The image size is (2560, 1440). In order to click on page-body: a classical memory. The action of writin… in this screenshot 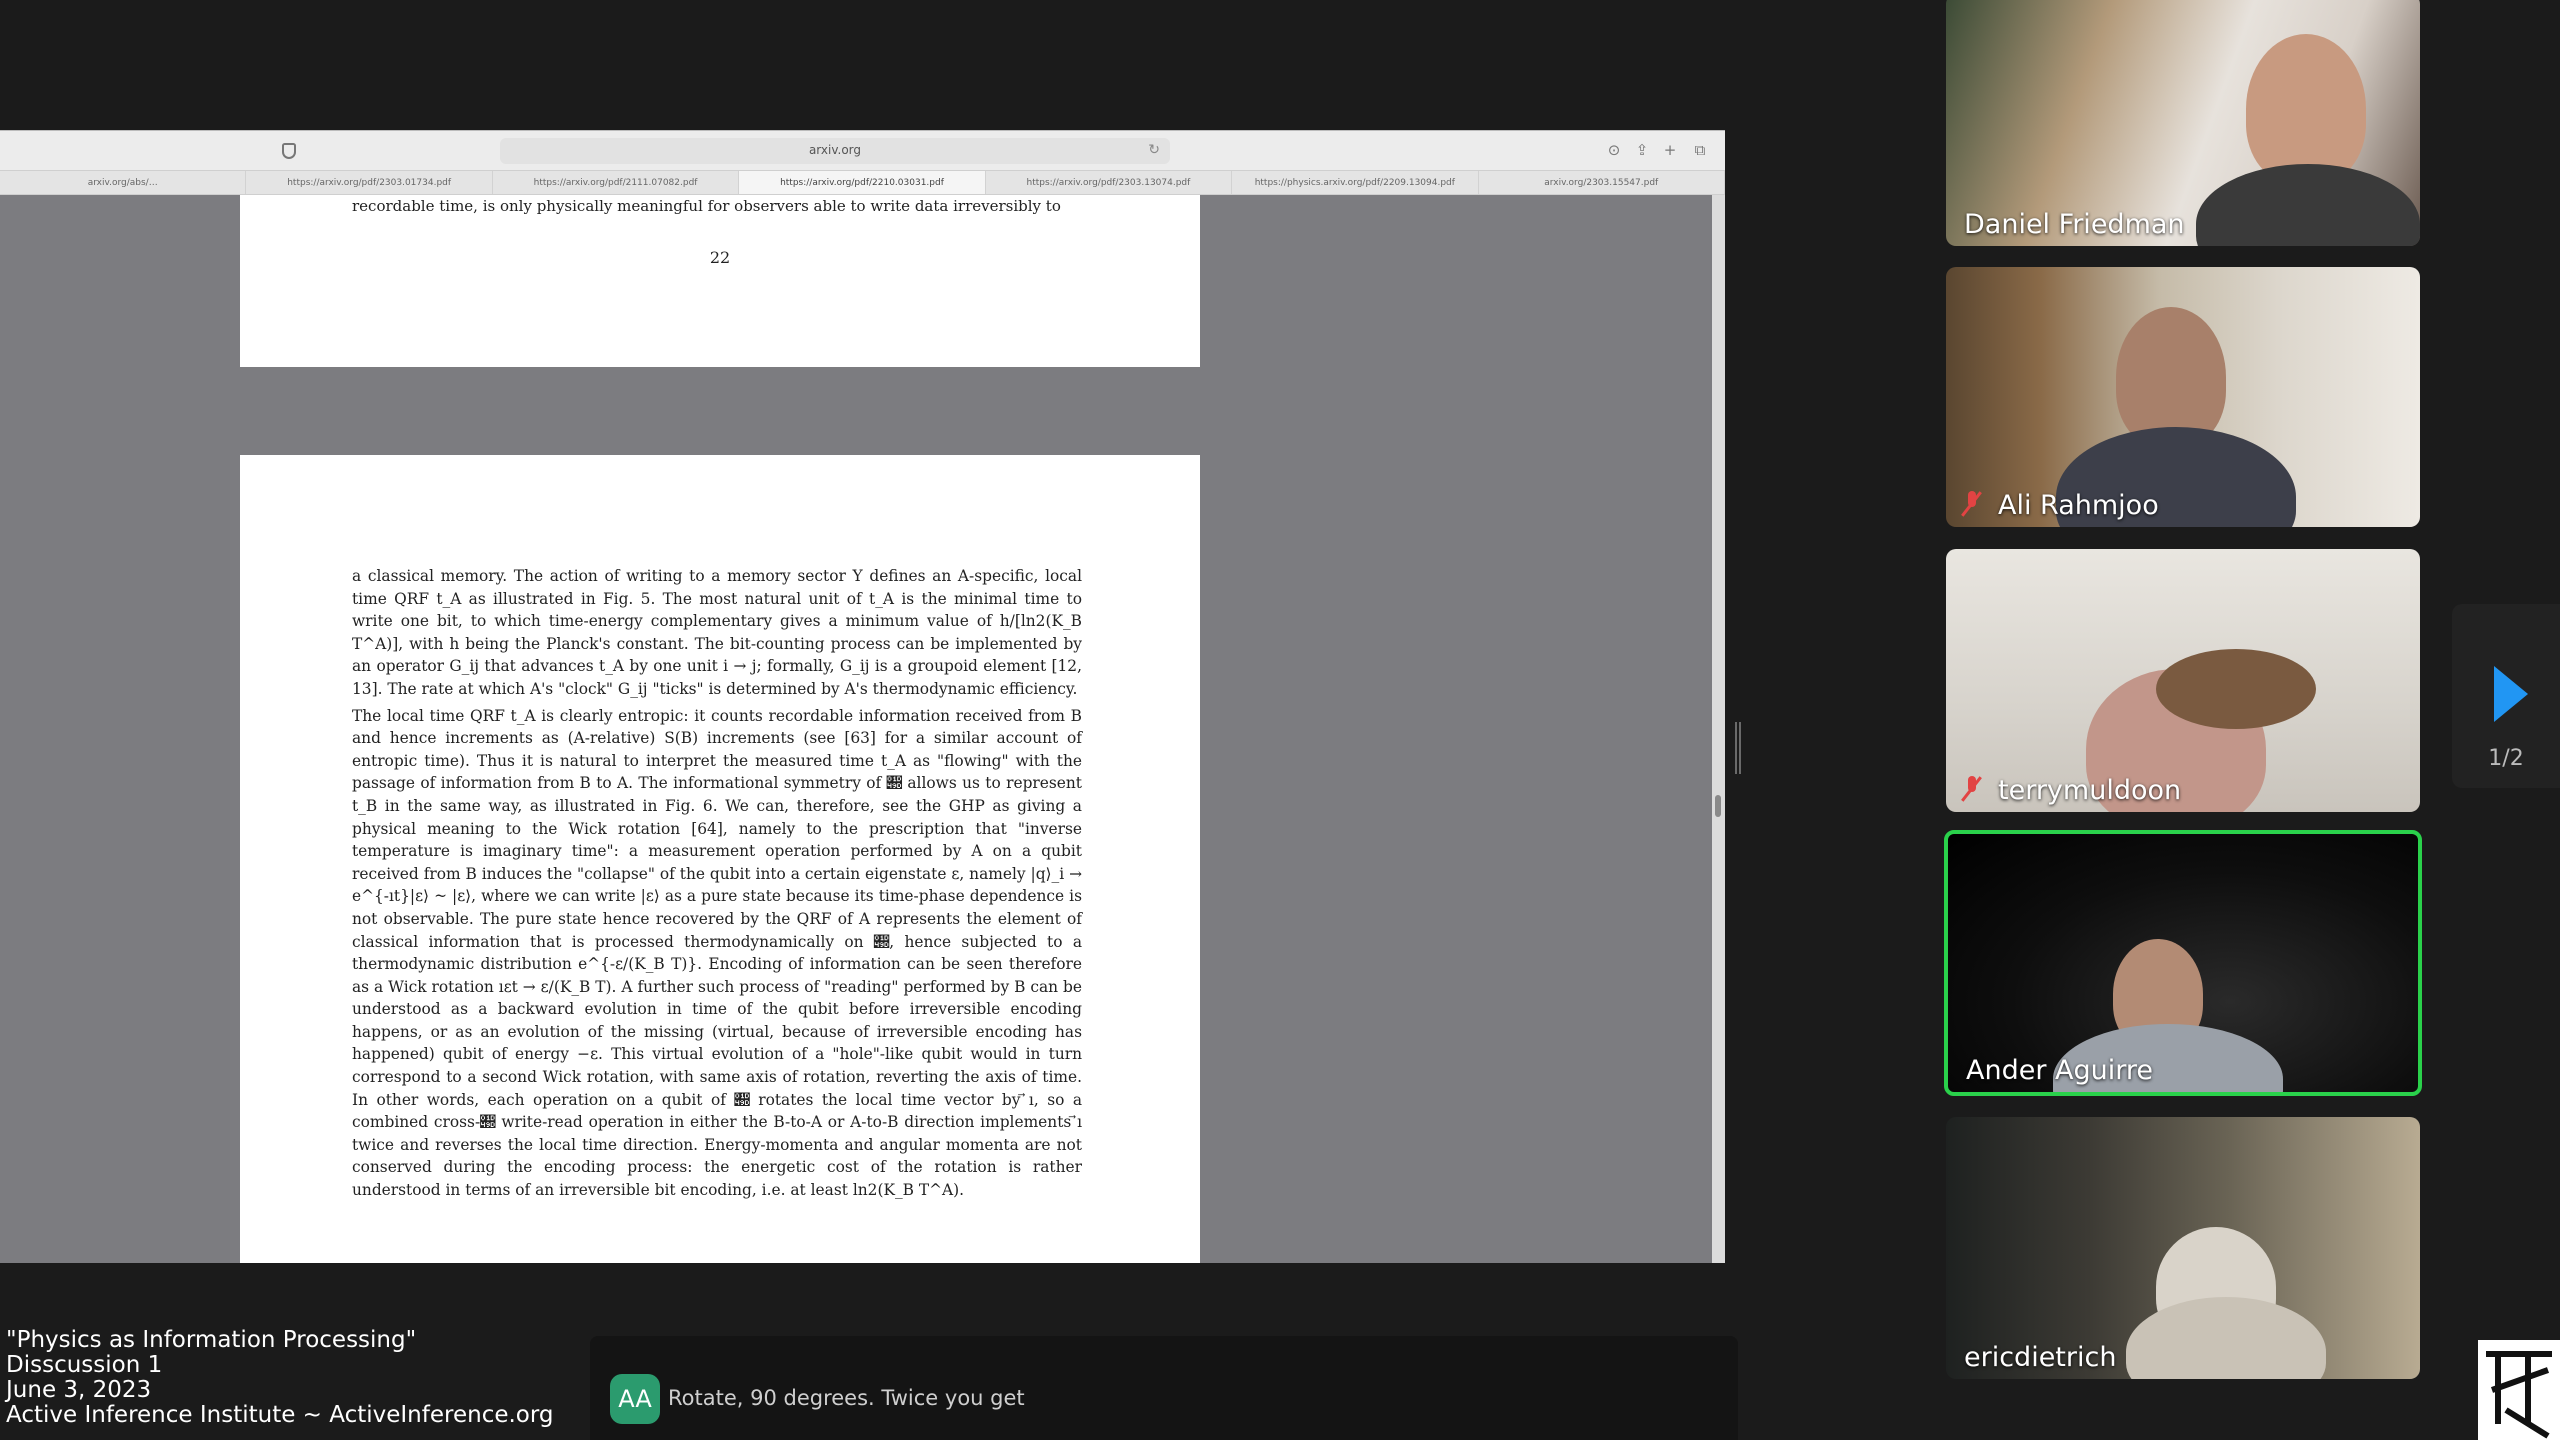, I will do `click(717, 885)`.